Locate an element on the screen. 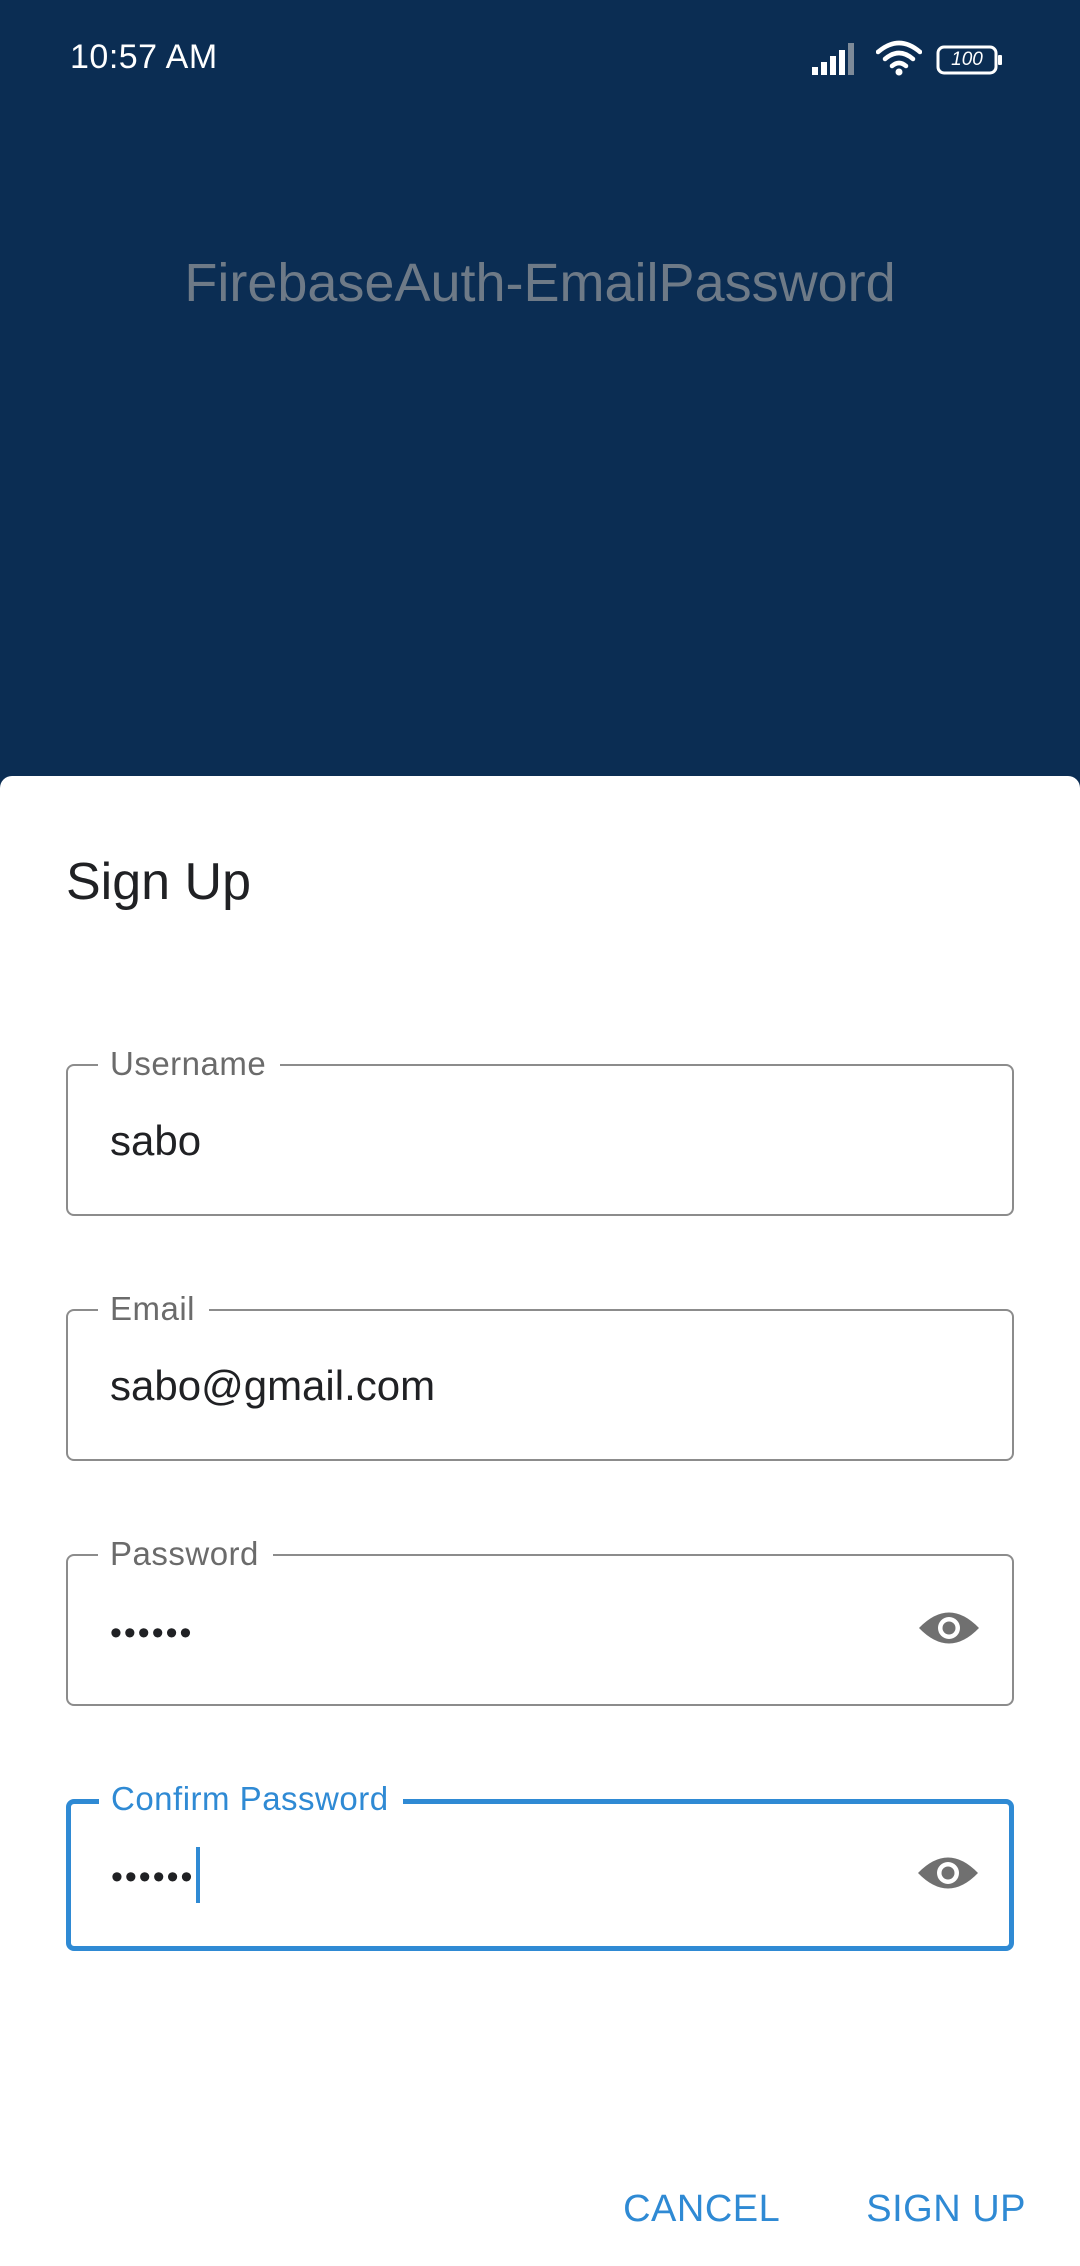 The image size is (1080, 2266). password-visibility-toggle is located at coordinates (949, 1630).